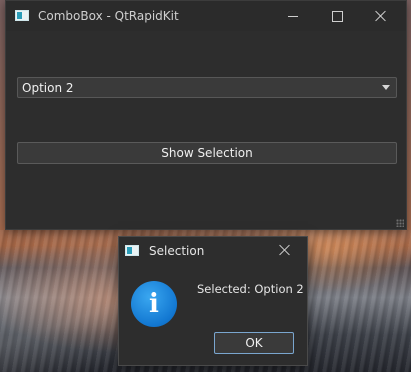 The height and width of the screenshot is (372, 411). I want to click on title-bar: ComboBox - QtRapidKit, so click(206, 16).